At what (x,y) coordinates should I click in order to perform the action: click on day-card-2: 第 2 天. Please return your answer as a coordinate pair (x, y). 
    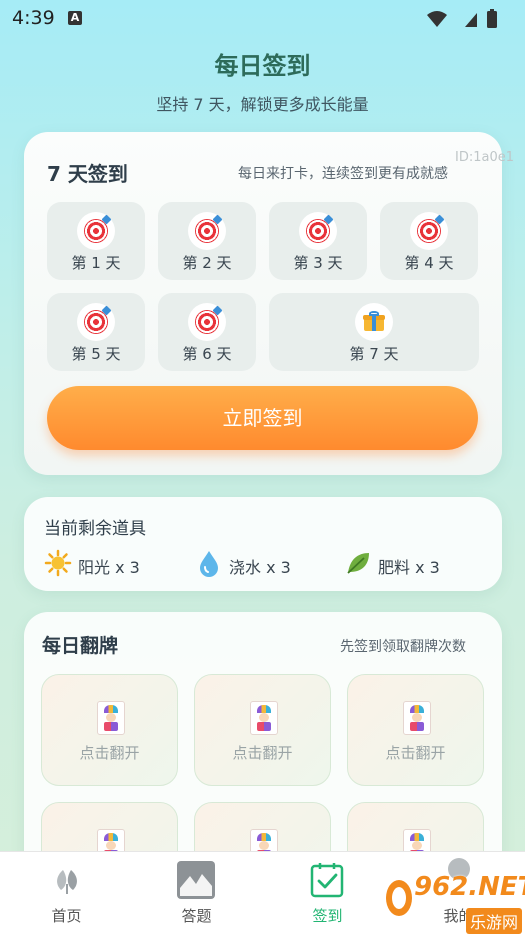
    Looking at the image, I should click on (207, 241).